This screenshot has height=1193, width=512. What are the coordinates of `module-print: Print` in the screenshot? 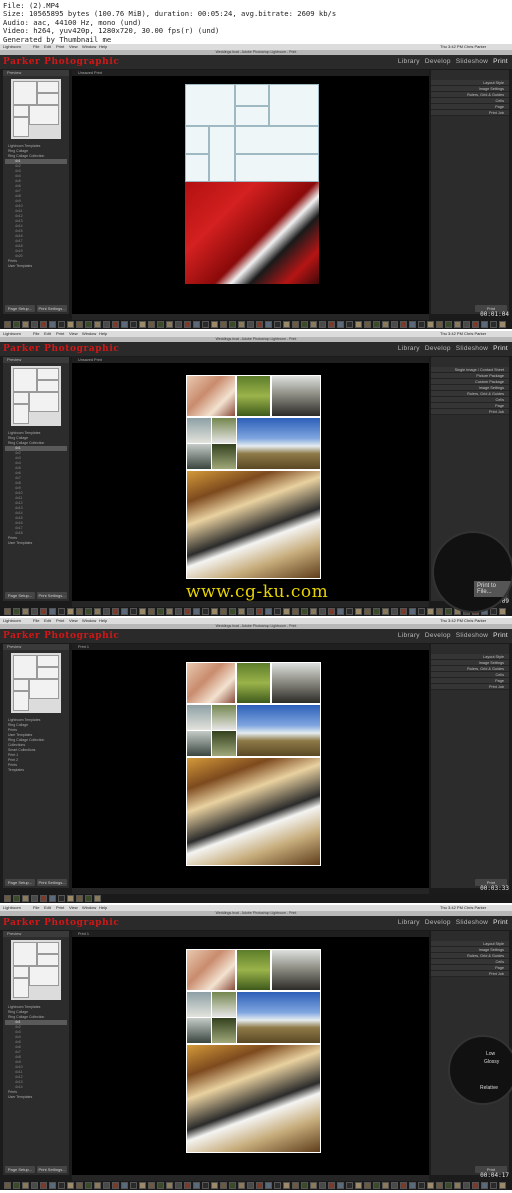 It's located at (500, 61).